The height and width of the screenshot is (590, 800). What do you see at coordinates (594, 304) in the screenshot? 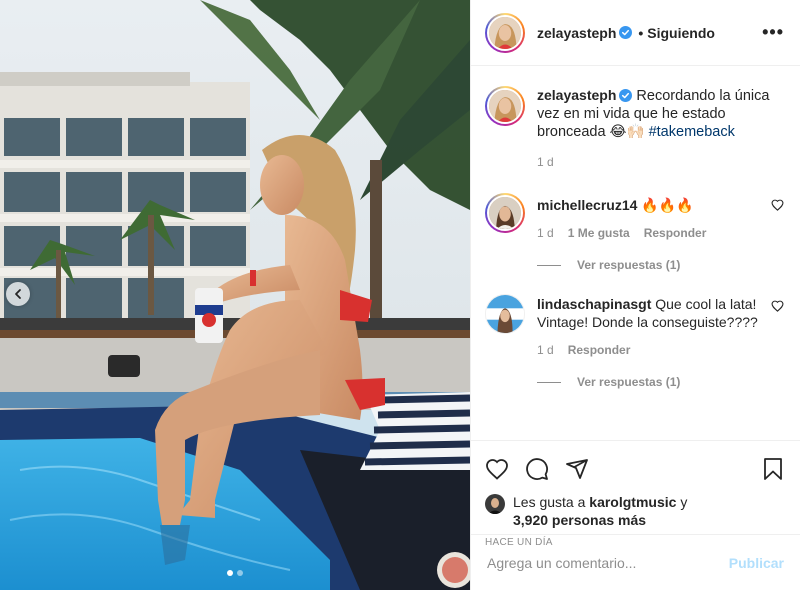
I see `comment-username: lindaschapinasgt` at bounding box center [594, 304].